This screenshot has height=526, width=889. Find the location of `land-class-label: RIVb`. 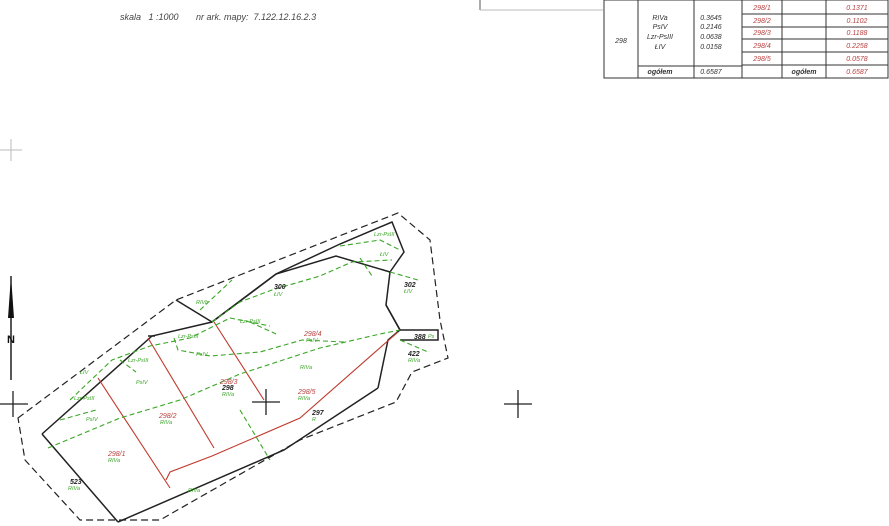

land-class-label: RIVb is located at coordinates (202, 303).